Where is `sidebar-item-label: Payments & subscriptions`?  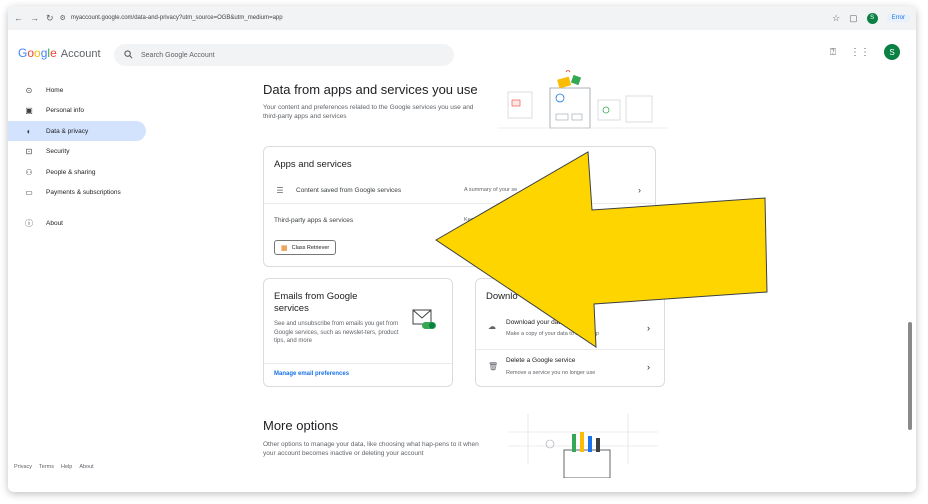 sidebar-item-label: Payments & subscriptions is located at coordinates (83, 192).